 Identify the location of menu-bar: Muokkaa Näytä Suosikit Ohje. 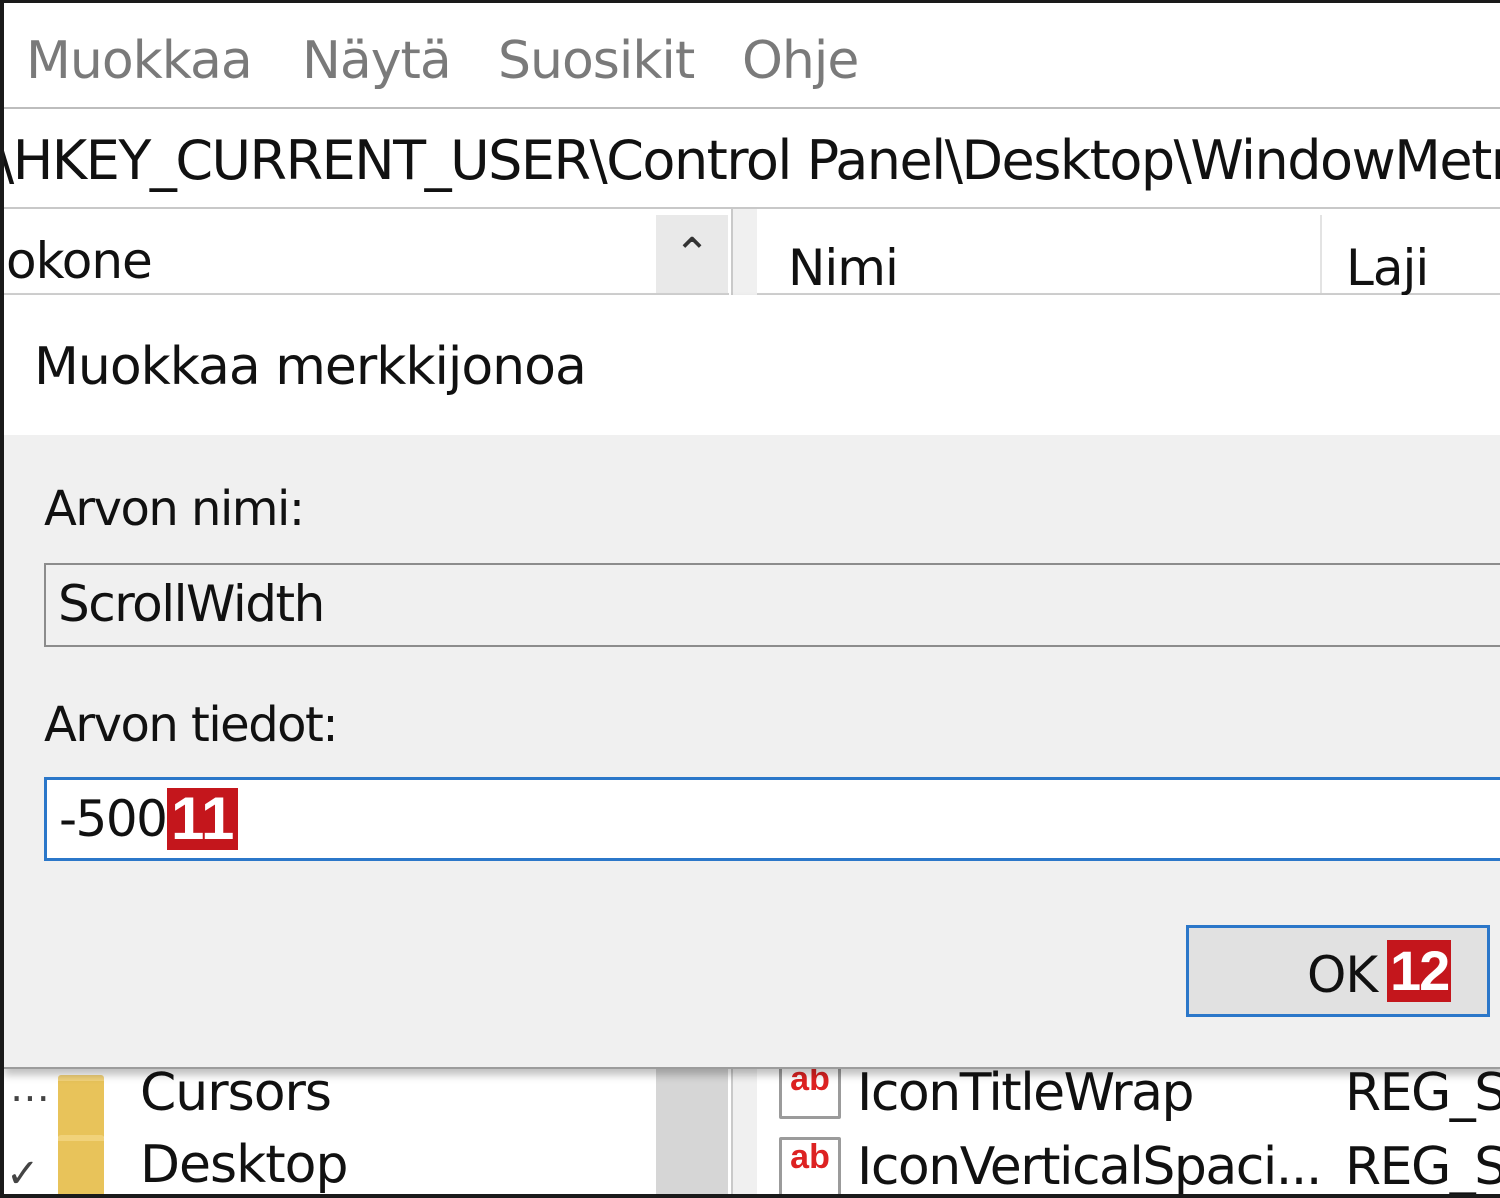
(752, 56).